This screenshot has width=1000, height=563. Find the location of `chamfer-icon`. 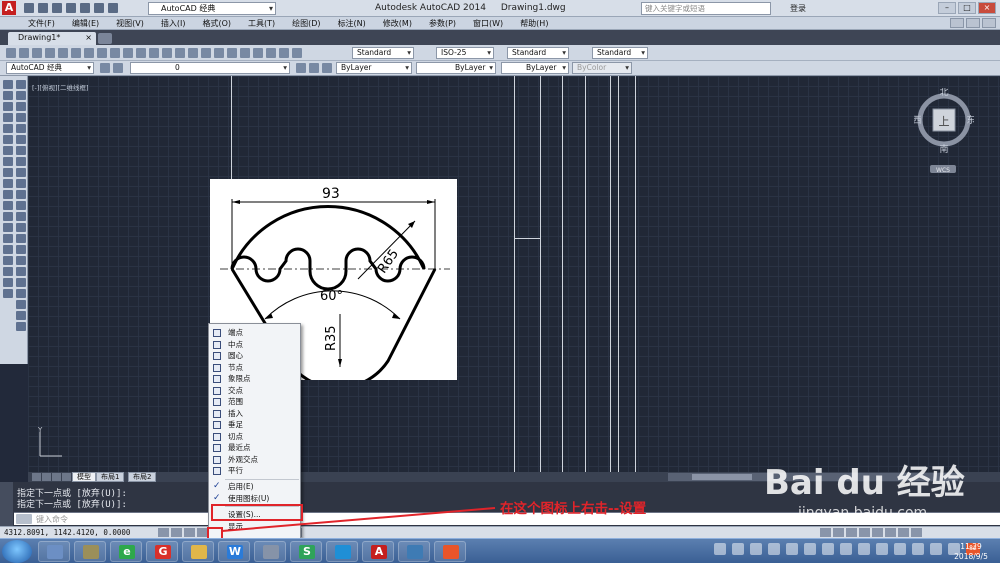

chamfer-icon is located at coordinates (21, 238).